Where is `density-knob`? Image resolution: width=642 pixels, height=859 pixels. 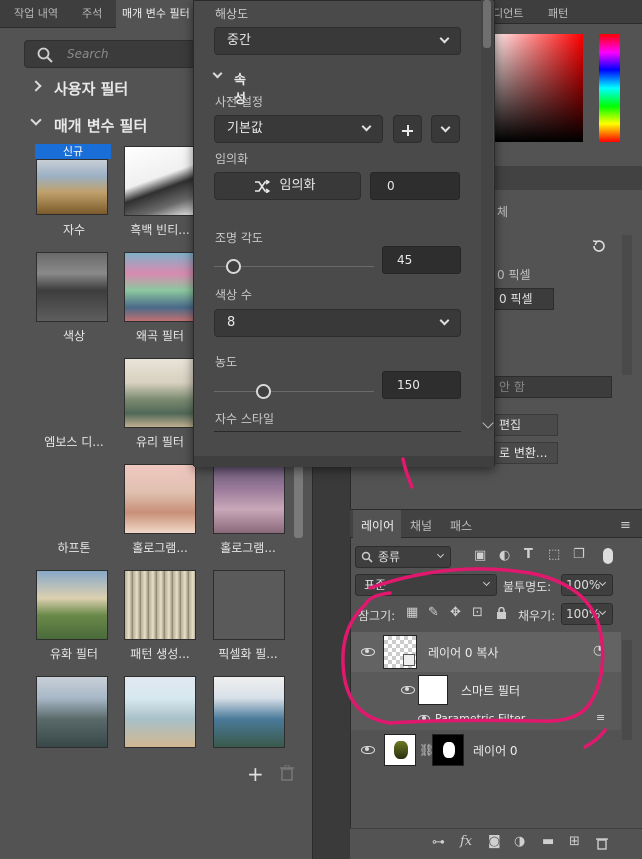
density-knob is located at coordinates (264, 391).